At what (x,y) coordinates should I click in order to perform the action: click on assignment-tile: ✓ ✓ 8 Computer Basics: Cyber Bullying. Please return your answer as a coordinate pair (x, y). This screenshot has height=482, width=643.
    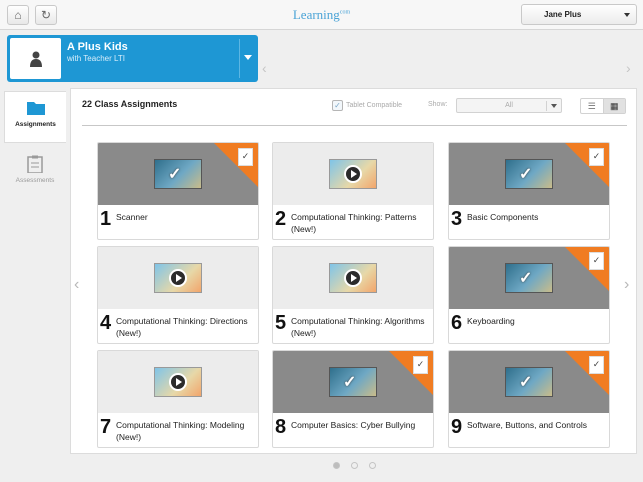
    Looking at the image, I should click on (353, 399).